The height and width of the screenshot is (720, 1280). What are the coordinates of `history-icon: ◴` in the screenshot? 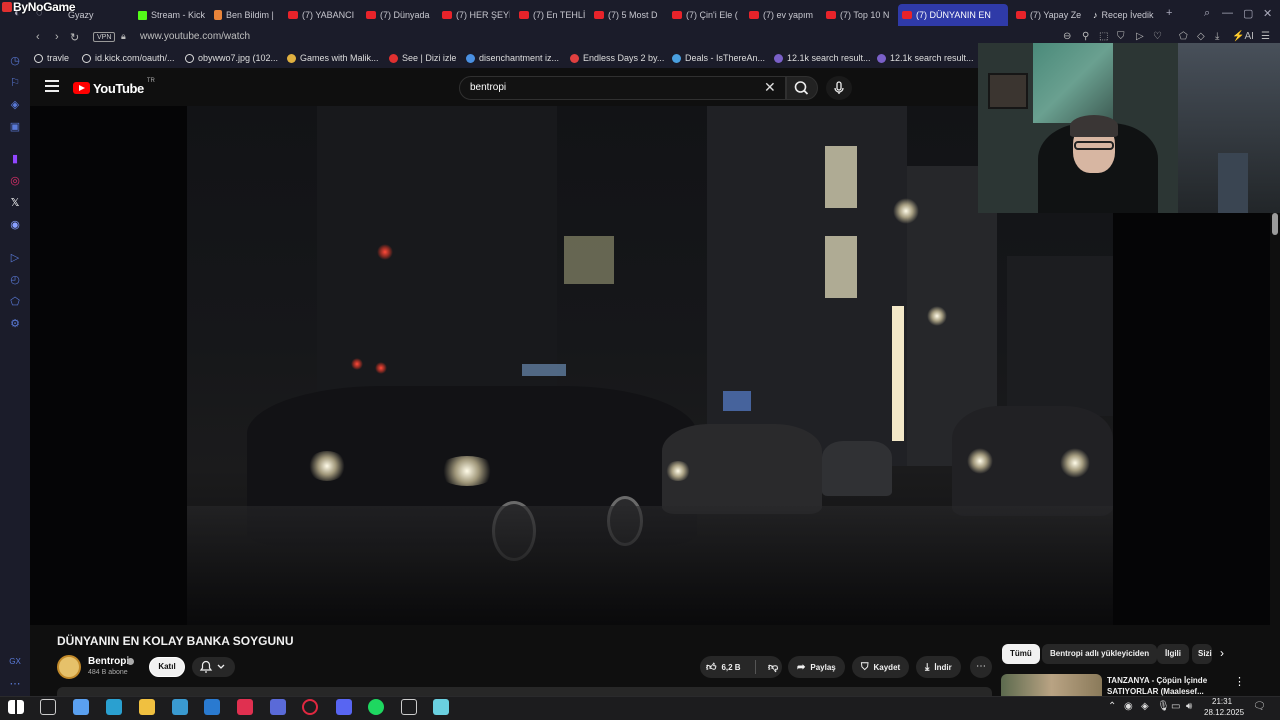 It's located at (15, 280).